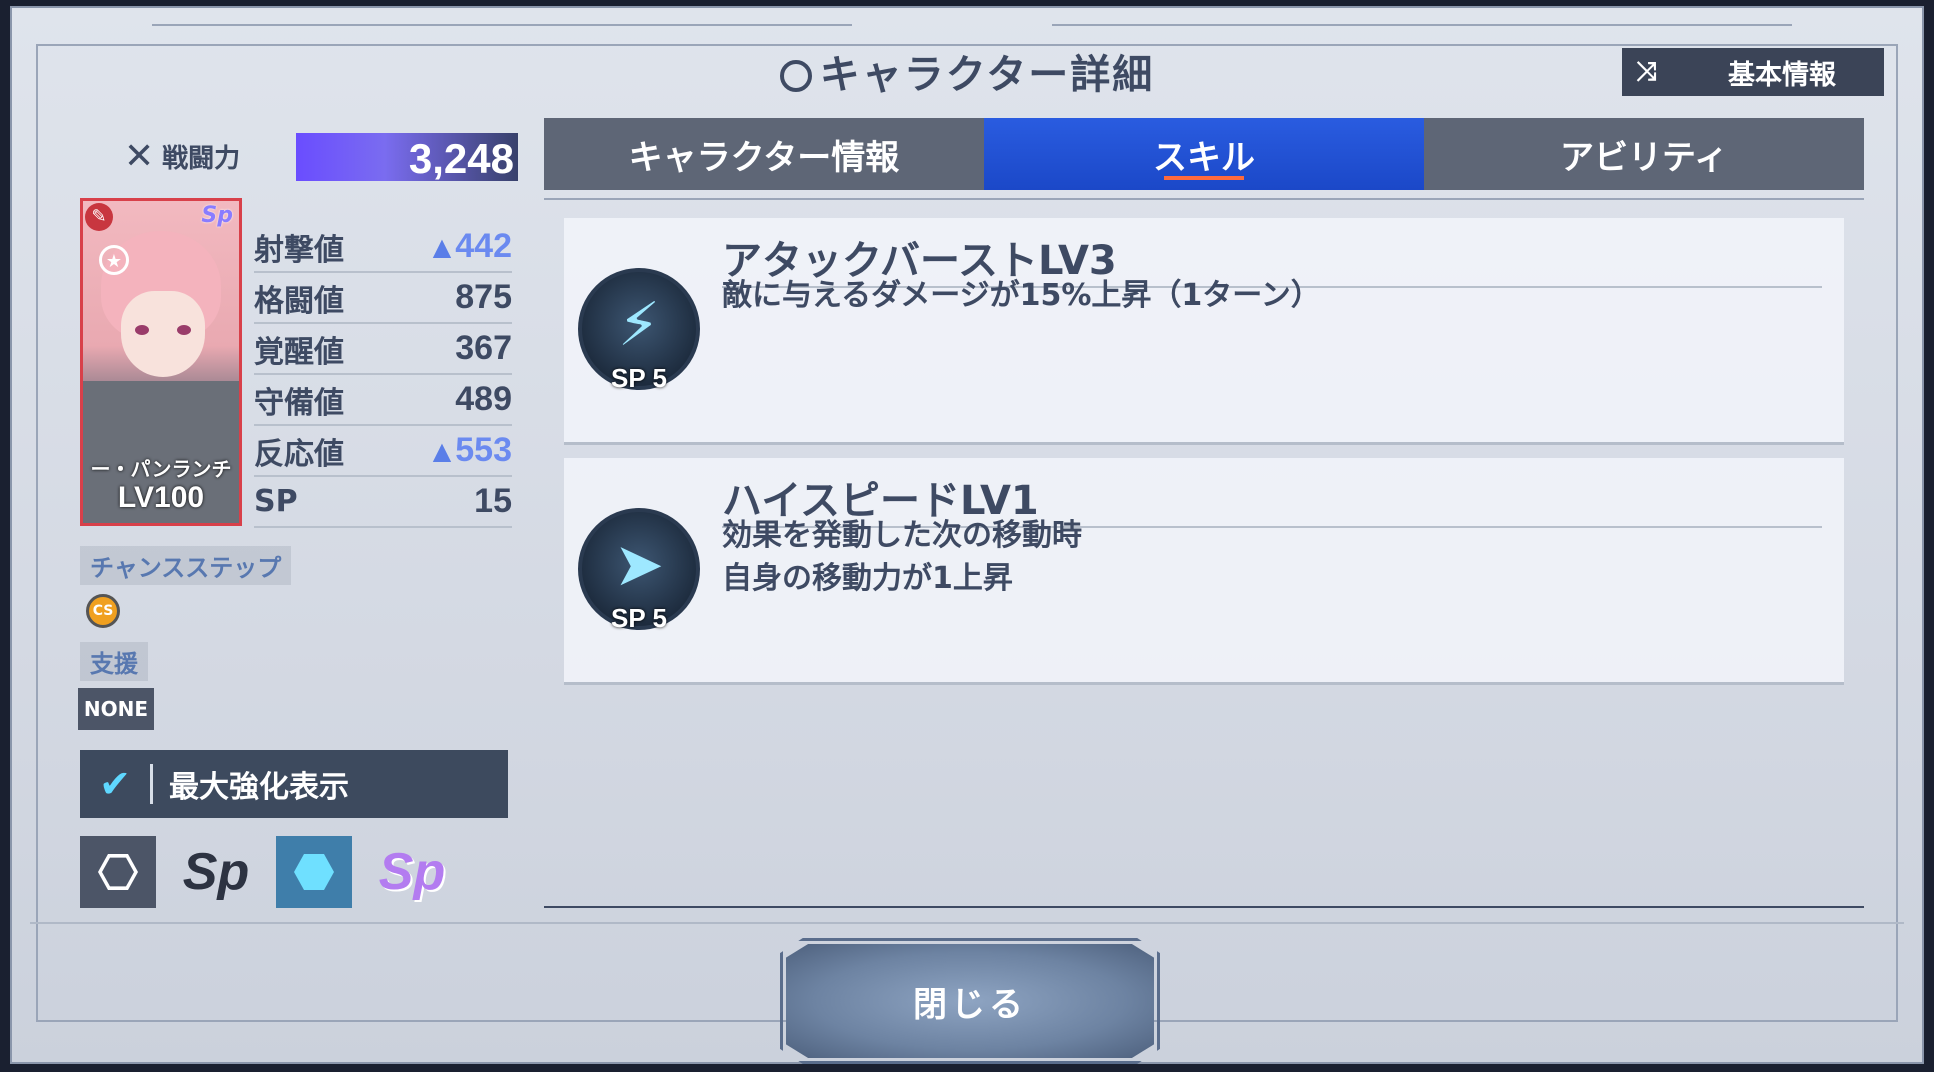 The width and height of the screenshot is (1934, 1072). What do you see at coordinates (103, 611) in the screenshot?
I see `chance-step-icon: CS` at bounding box center [103, 611].